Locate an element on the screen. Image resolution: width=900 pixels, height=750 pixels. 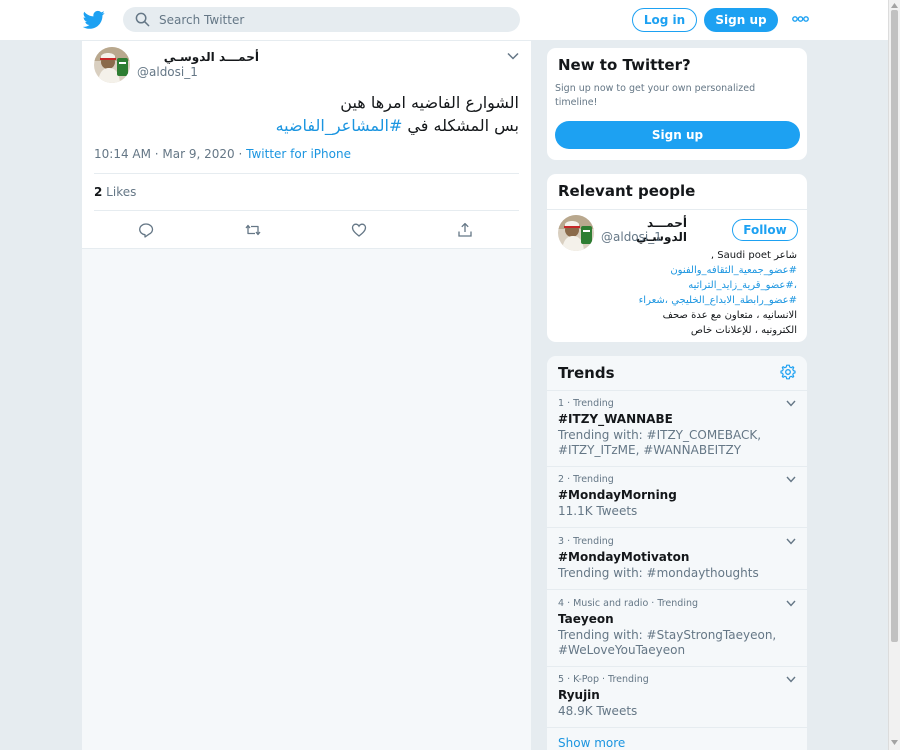
search-box is located at coordinates (321, 19).